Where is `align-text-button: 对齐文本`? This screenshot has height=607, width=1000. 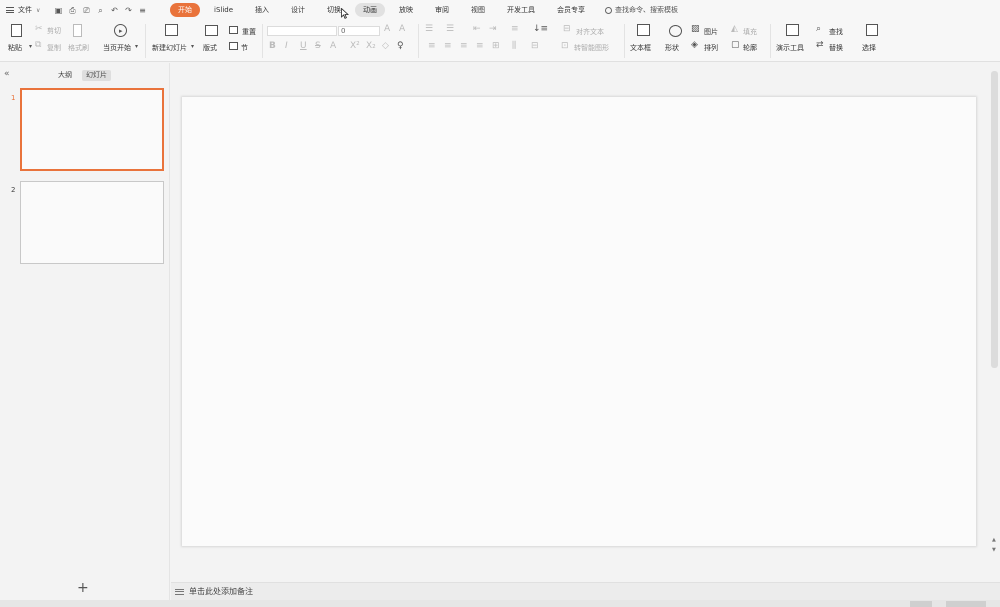 align-text-button: 对齐文本 is located at coordinates (590, 32).